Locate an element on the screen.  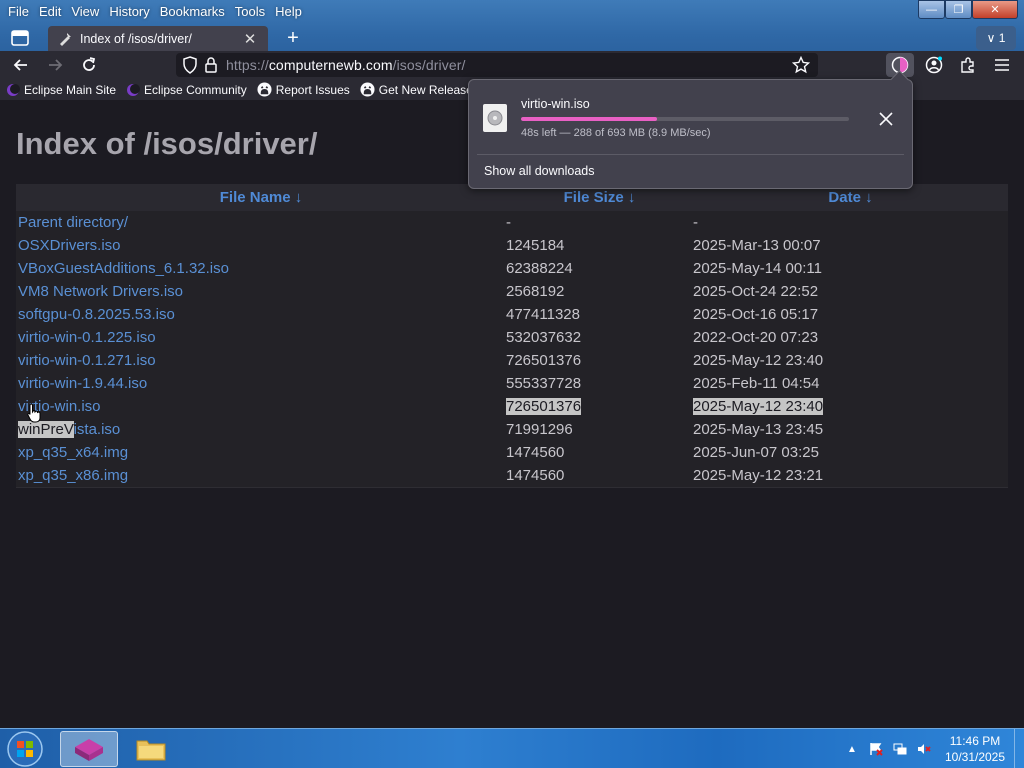
bookmark-get-new-releases: Get New Releases is located at coordinates (419, 89).